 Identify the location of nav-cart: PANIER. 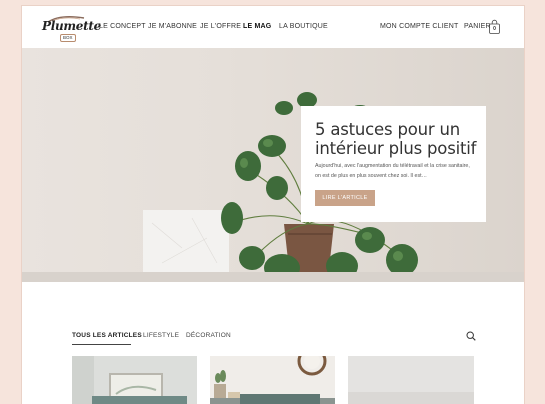
(477, 27).